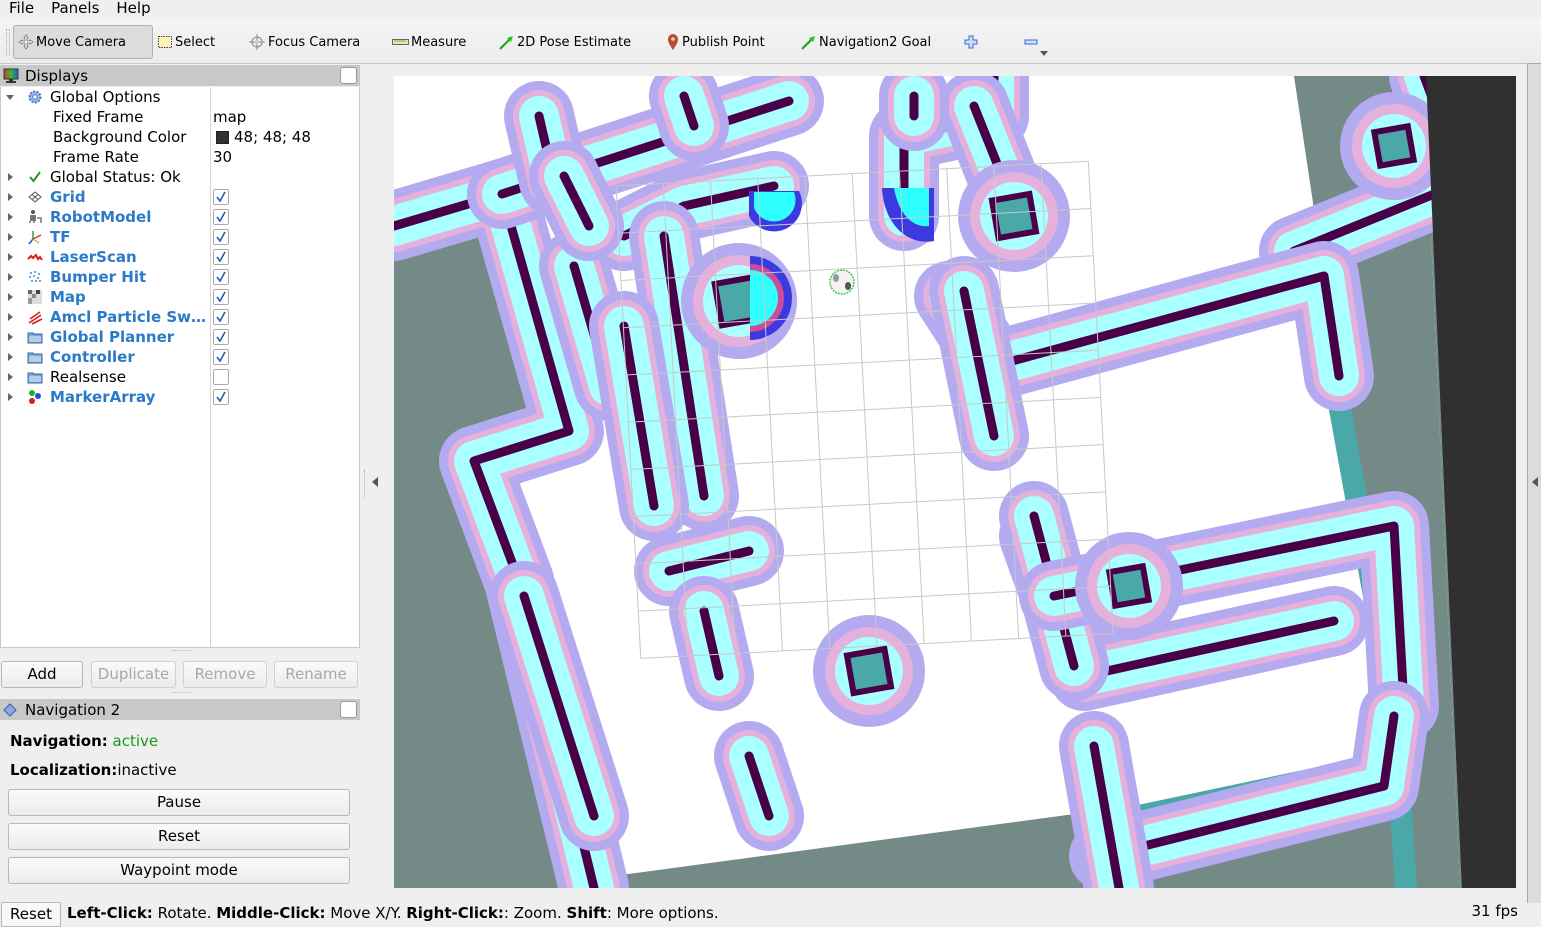 The height and width of the screenshot is (927, 1541). Describe the element at coordinates (972, 42) in the screenshot. I see `add-tool-button` at that location.